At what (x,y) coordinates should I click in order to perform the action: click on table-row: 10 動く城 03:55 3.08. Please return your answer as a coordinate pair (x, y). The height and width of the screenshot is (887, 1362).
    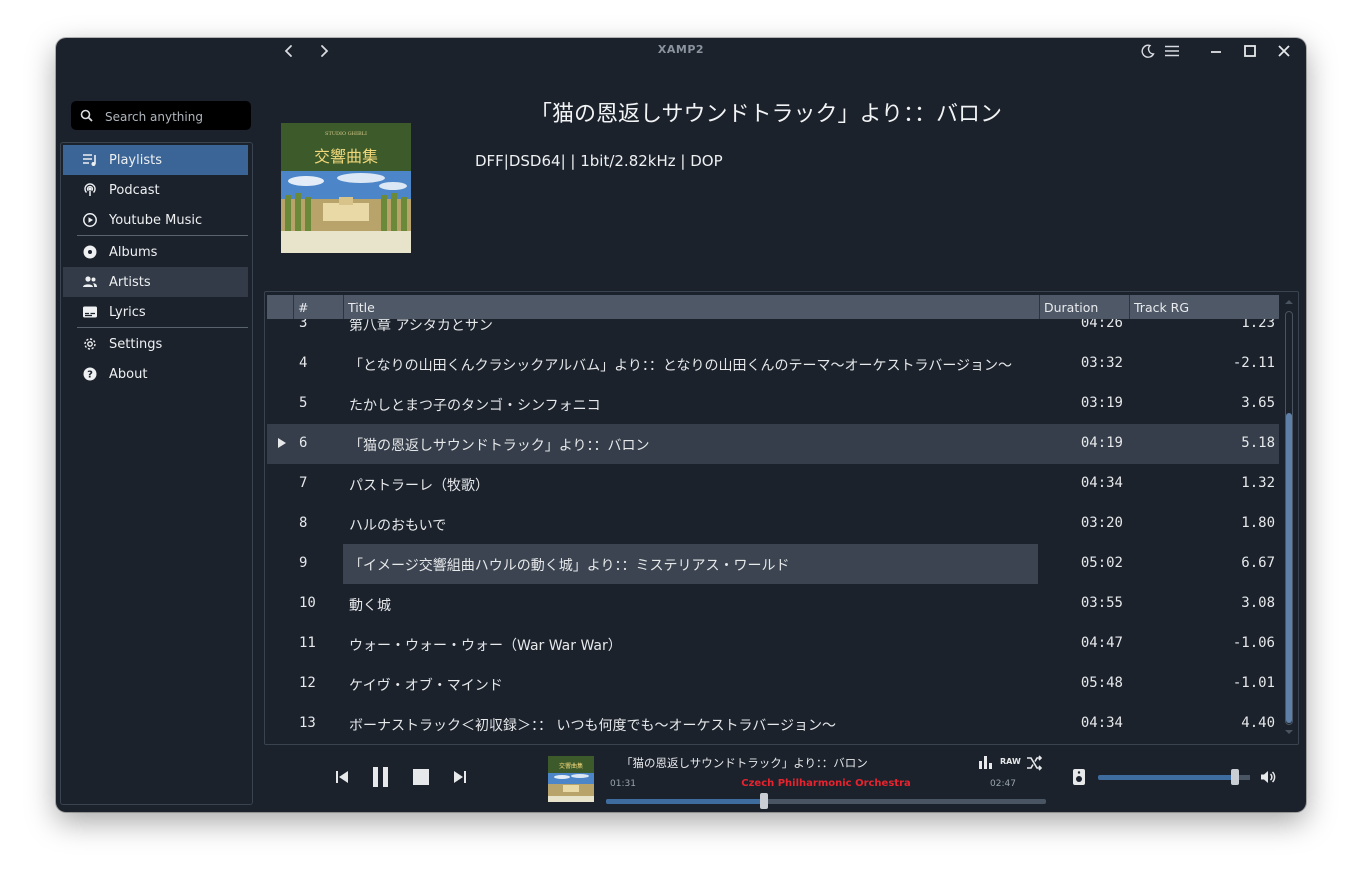
    Looking at the image, I should click on (773, 604).